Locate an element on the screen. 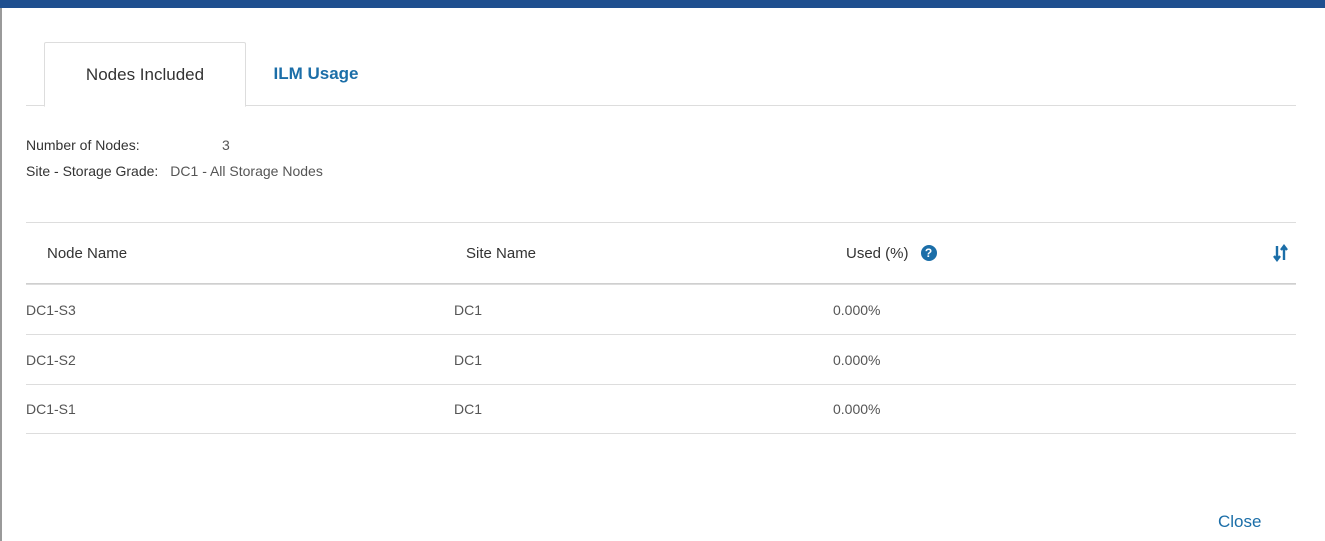 Image resolution: width=1325 pixels, height=541 pixels. table-header-row: Node Name Site Name Used (%) ? is located at coordinates (661, 253).